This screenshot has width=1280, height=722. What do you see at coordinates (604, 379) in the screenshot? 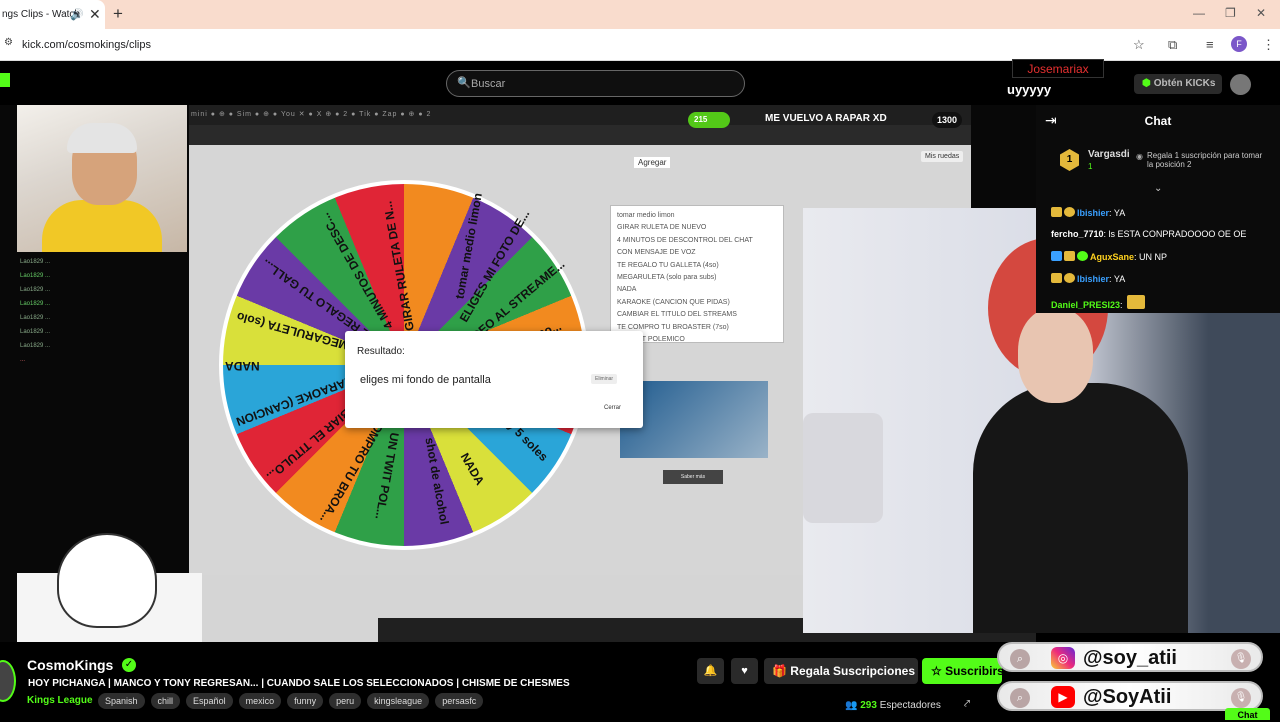
I see `result-delete-button: Eliminar` at bounding box center [604, 379].